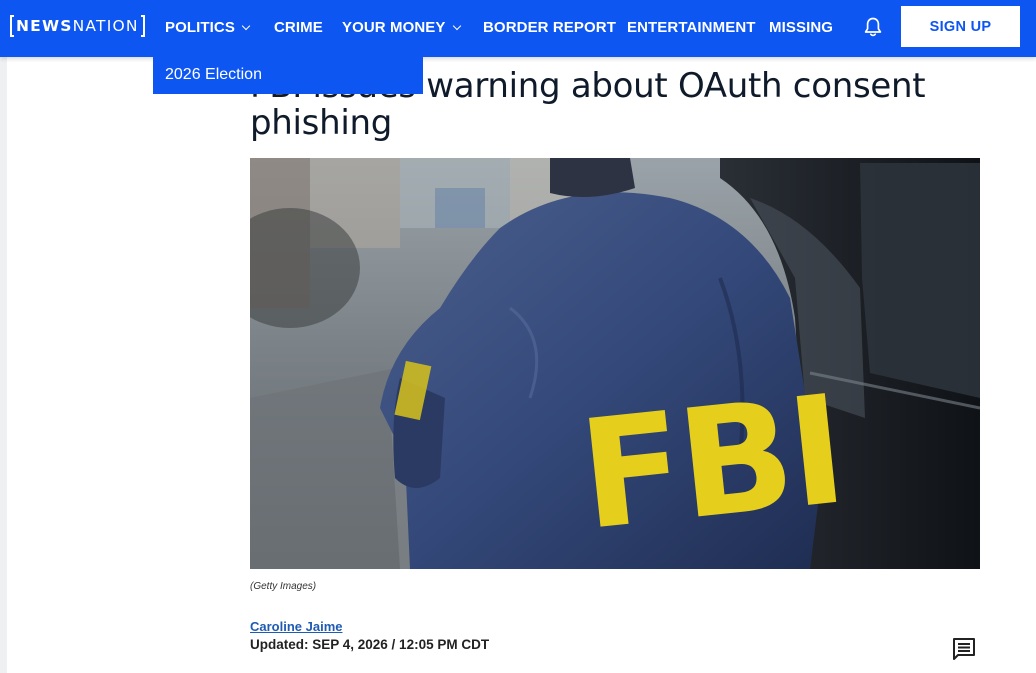 This screenshot has height=673, width=1036. I want to click on nav-your-money: YOUR MONEY, so click(401, 27).